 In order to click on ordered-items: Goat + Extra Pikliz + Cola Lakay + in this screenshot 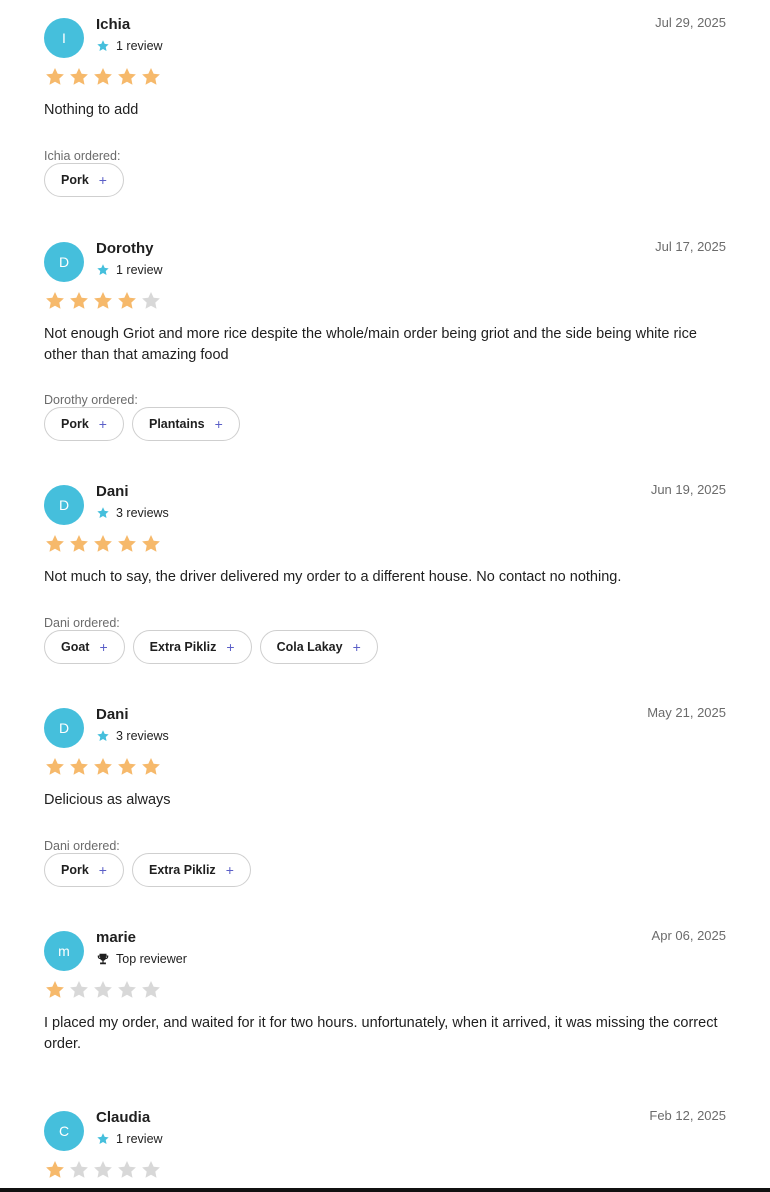, I will do `click(215, 647)`.